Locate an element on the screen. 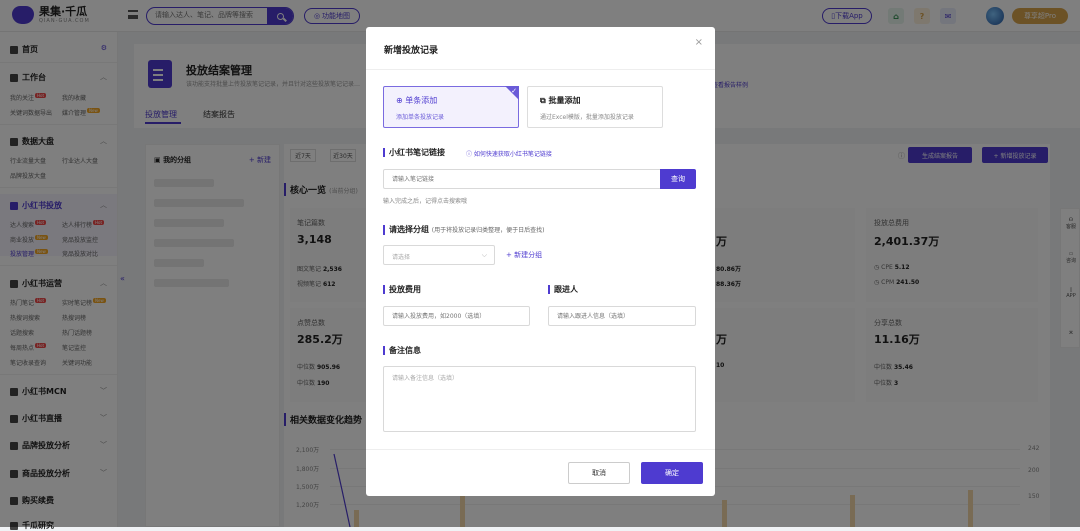 This screenshot has width=1080, height=531. link-help-link: ⓘ 如何快速获取小红书笔记链接 is located at coordinates (509, 153).